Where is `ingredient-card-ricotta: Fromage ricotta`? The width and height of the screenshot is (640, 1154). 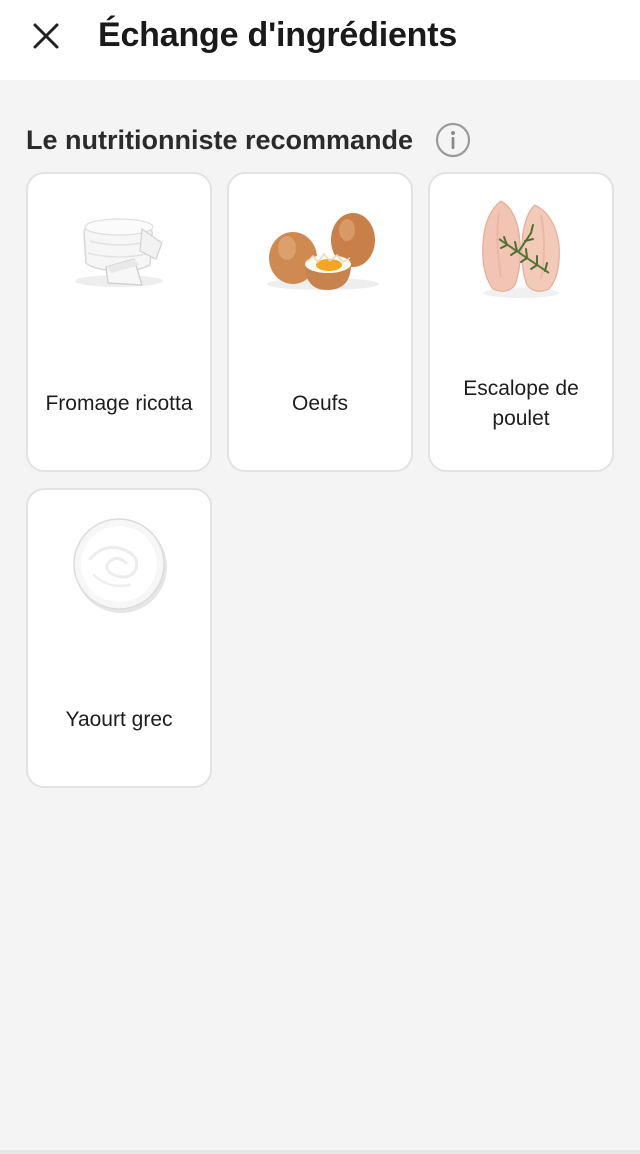 ingredient-card-ricotta: Fromage ricotta is located at coordinates (119, 322).